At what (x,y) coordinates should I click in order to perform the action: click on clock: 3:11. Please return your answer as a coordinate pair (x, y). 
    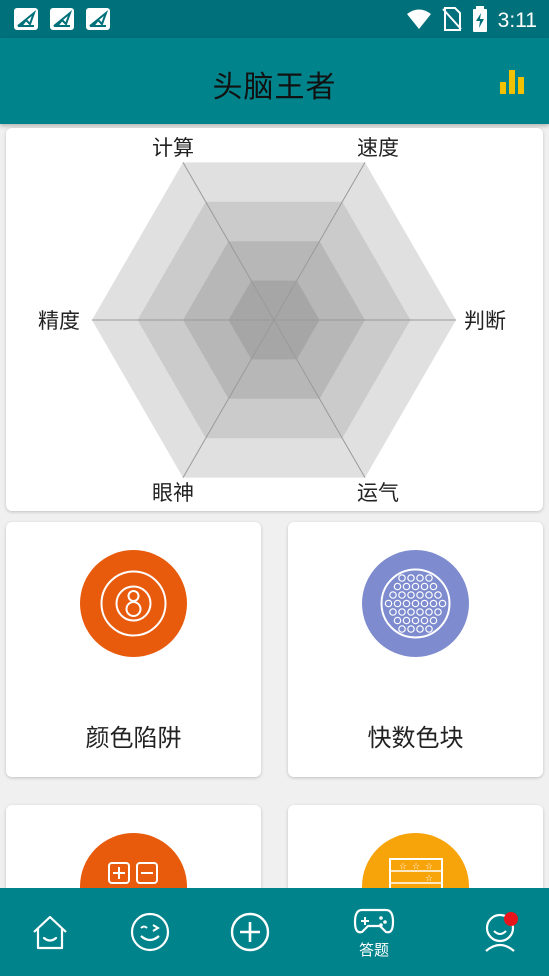
    Looking at the image, I should click on (517, 20).